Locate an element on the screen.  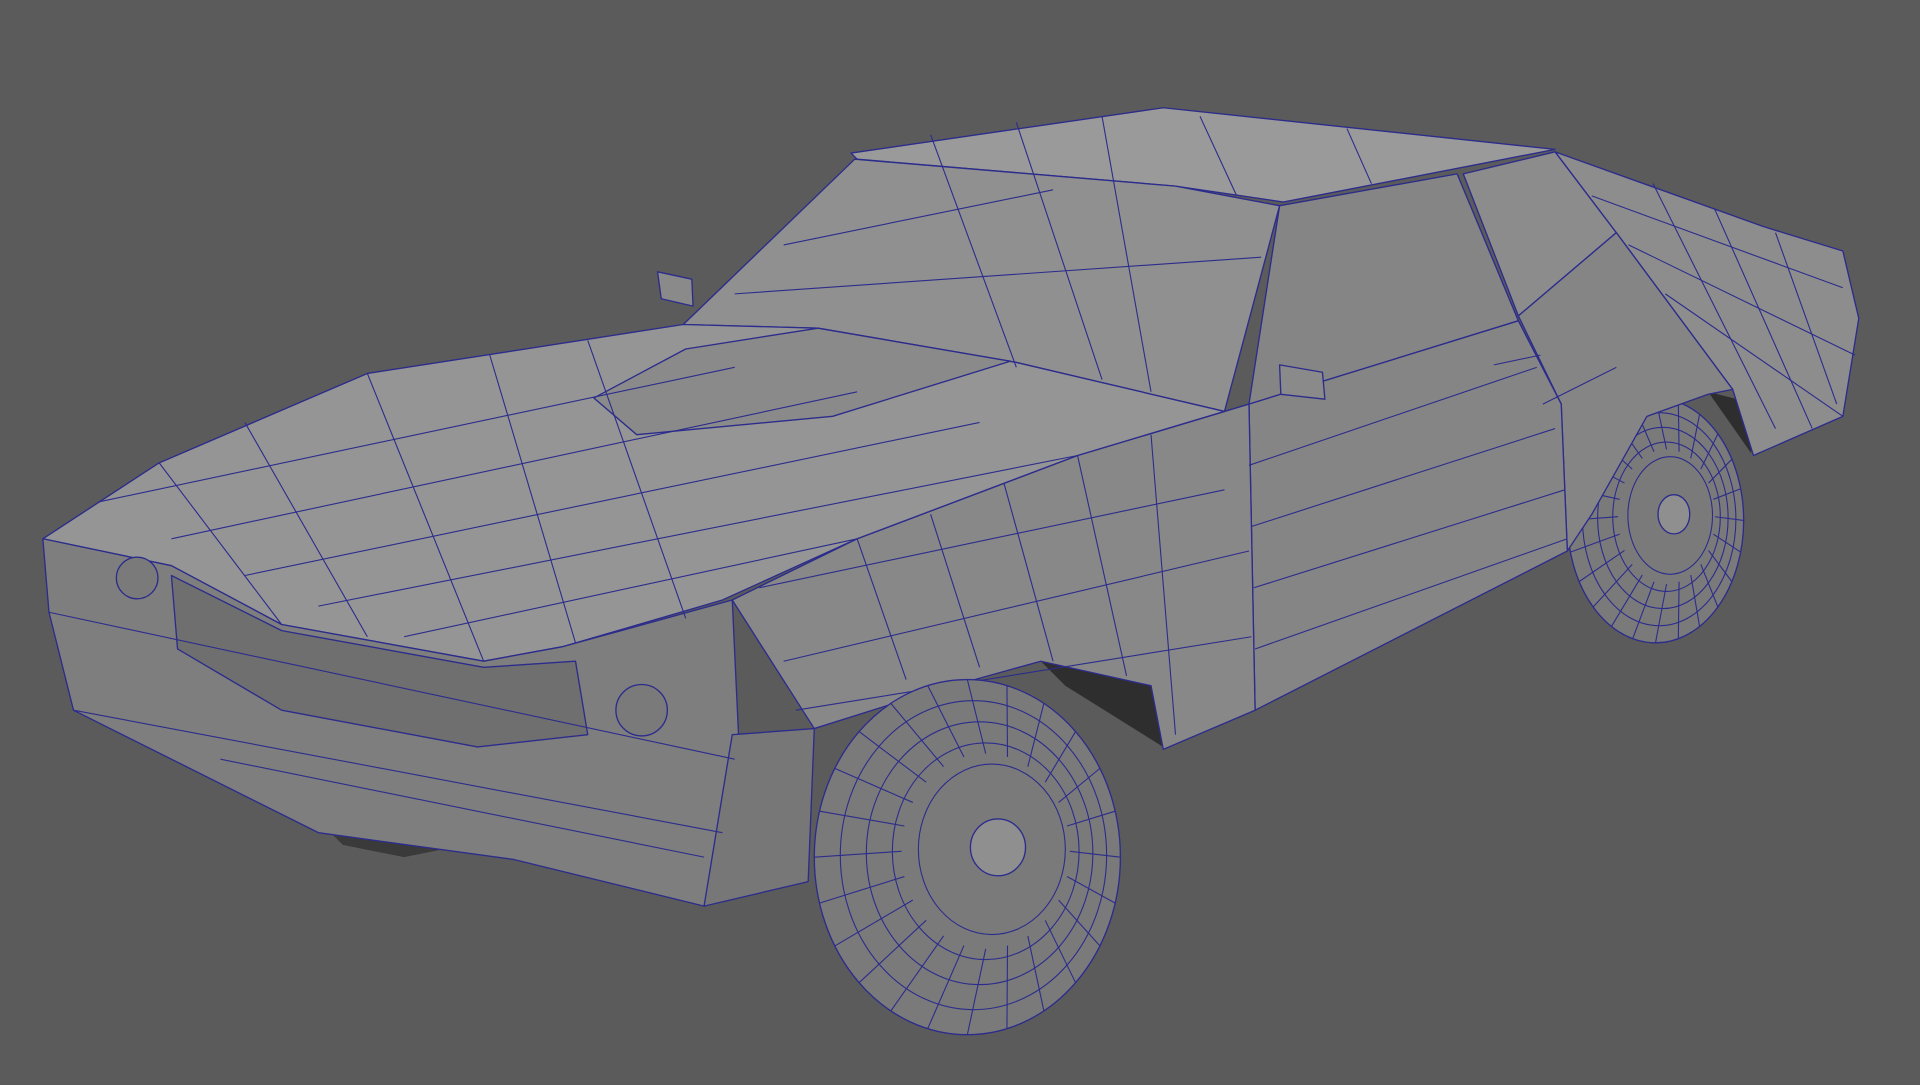
mirror-left is located at coordinates (675, 289).